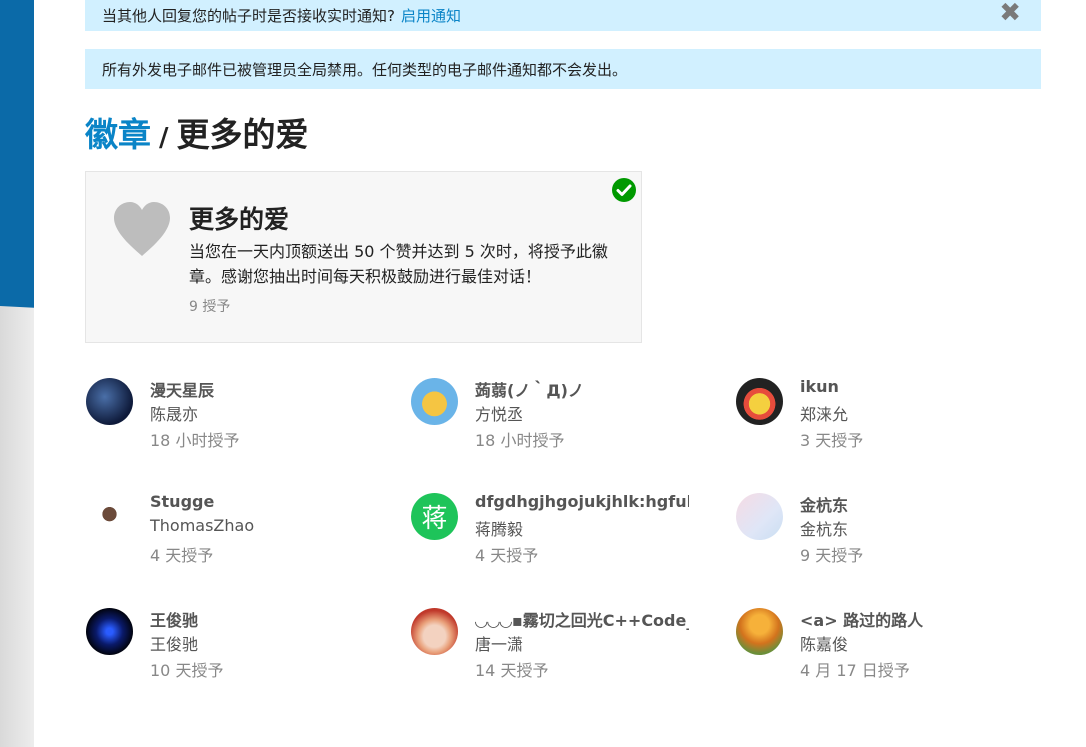  What do you see at coordinates (17, 526) in the screenshot?
I see `sidebar-grey-decoration` at bounding box center [17, 526].